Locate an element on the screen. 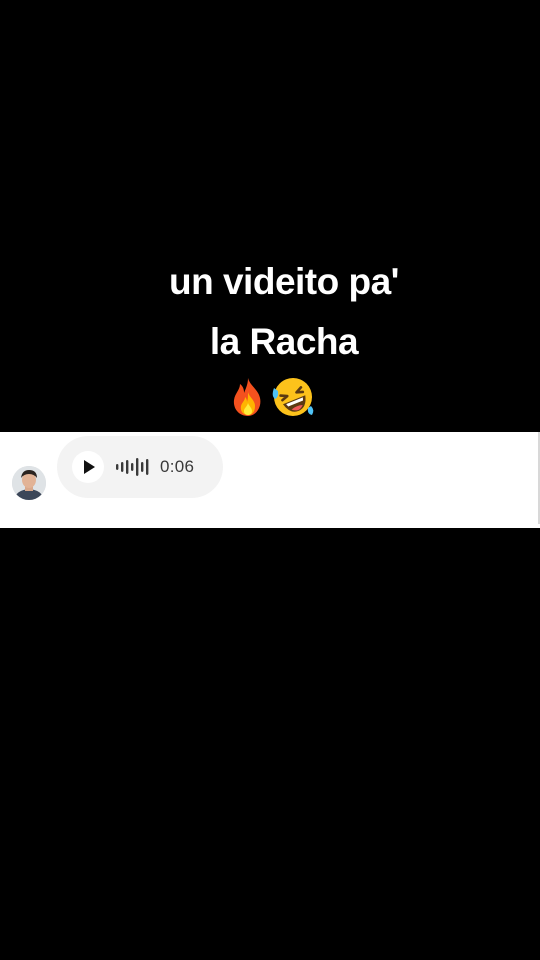 The image size is (540, 960). fire-emoji-icon is located at coordinates (248, 397).